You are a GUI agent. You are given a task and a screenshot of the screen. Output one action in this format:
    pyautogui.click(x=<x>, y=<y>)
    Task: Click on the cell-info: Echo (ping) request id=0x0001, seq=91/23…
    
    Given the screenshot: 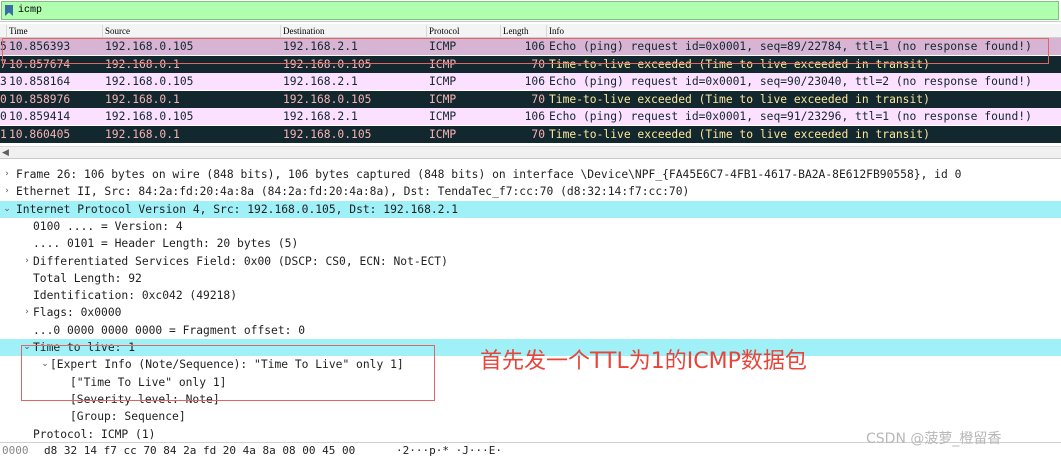 What is the action you would take?
    pyautogui.click(x=790, y=116)
    